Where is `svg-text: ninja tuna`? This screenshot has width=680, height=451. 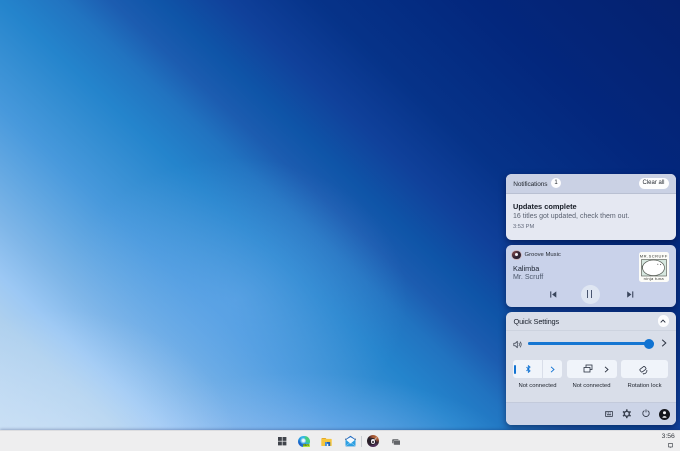 svg-text: ninja tuna is located at coordinates (653, 278).